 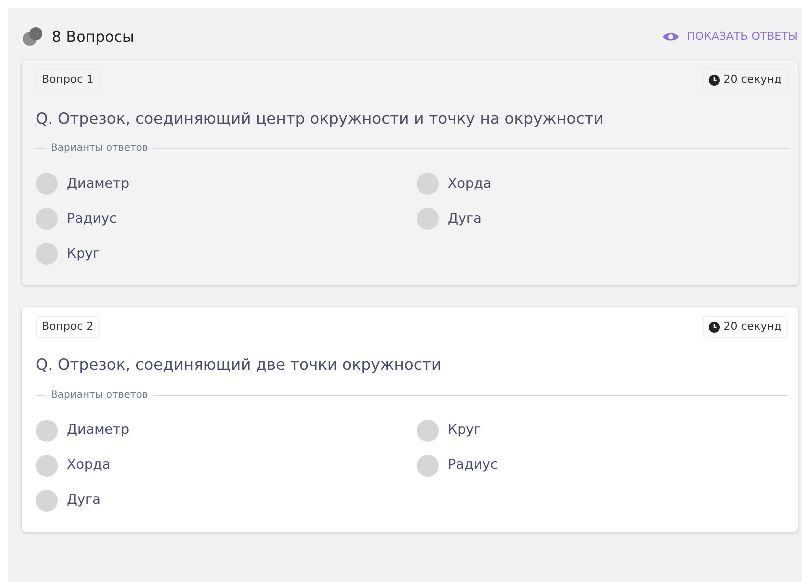 I want to click on question-text: Q. Отрезок, соединяющий центр окружности и точку на окружности, so click(x=320, y=119).